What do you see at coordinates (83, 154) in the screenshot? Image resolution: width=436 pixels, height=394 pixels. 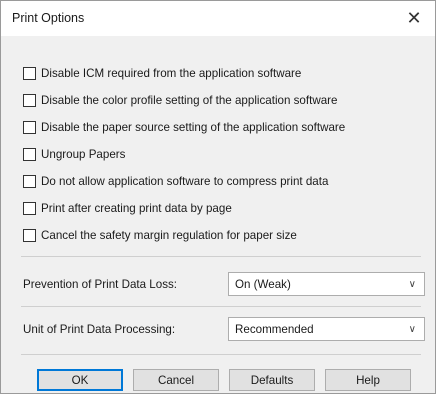 I see `option-label: Ungroup Papers` at bounding box center [83, 154].